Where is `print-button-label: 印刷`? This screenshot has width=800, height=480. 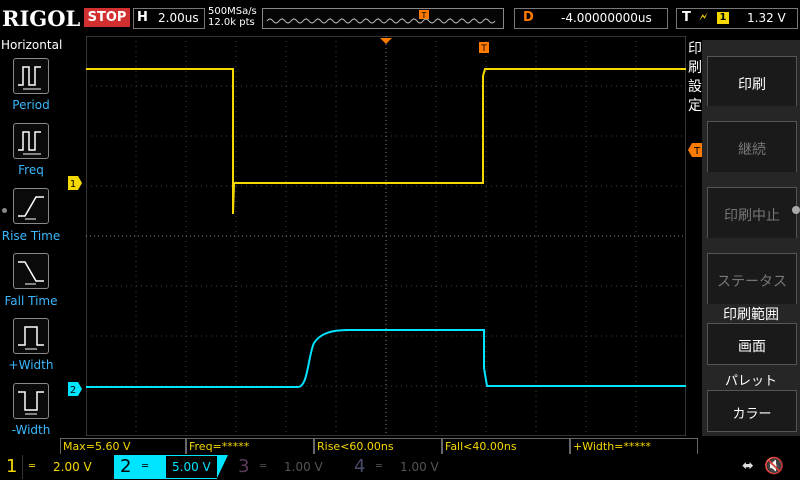 print-button-label: 印刷 is located at coordinates (752, 85).